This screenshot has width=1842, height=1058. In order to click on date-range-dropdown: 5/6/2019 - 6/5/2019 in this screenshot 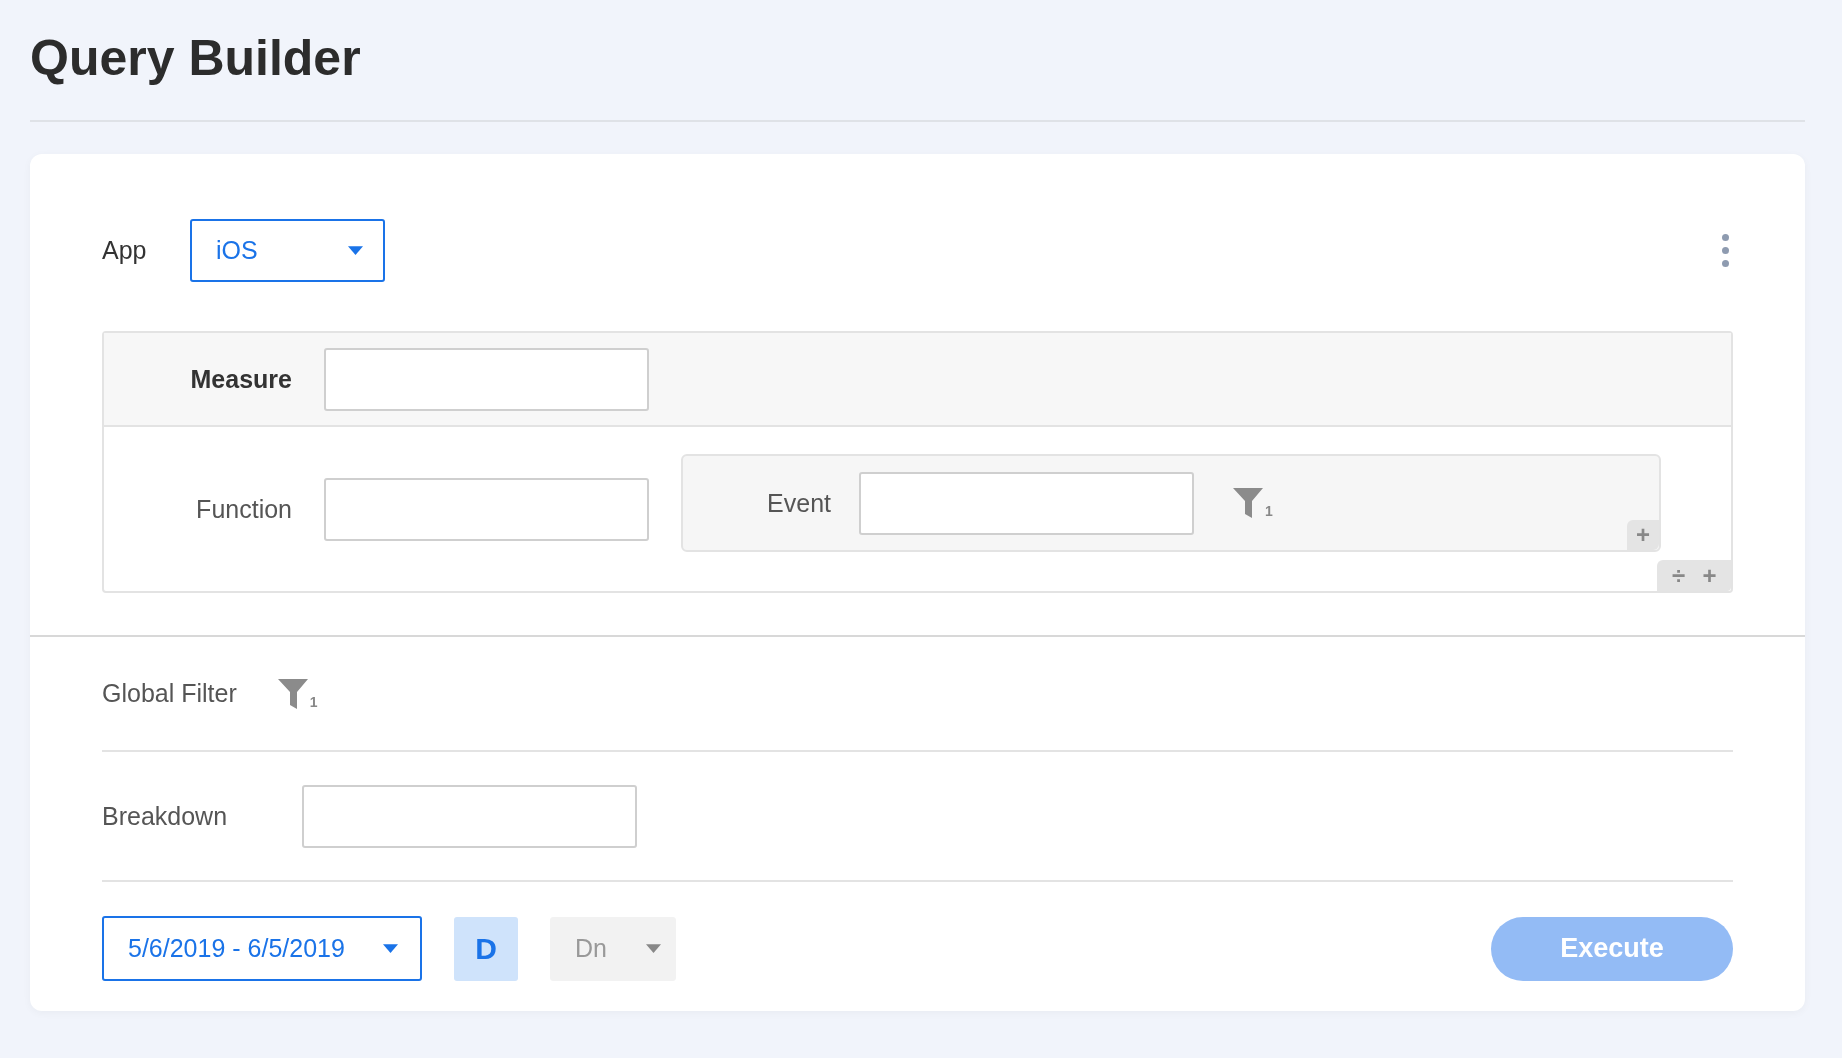, I will do `click(262, 948)`.